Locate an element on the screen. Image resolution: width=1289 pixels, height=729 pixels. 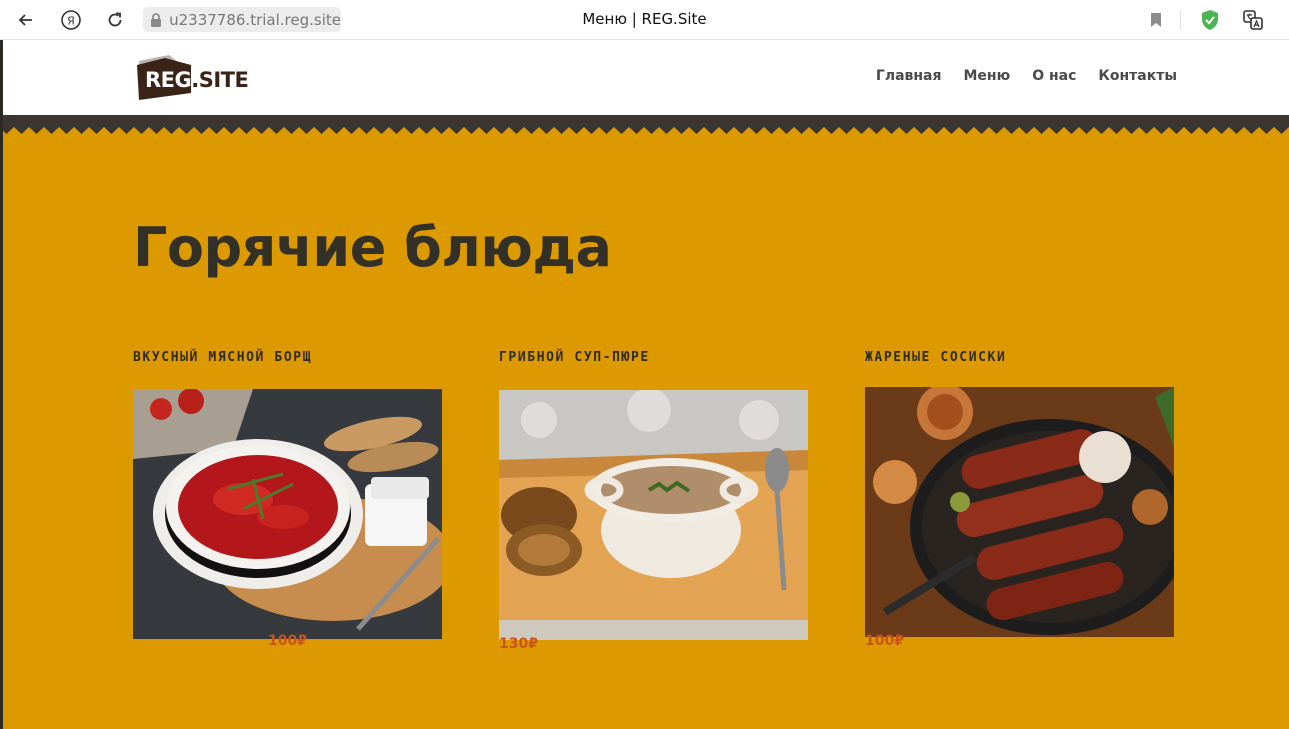
reload-button is located at coordinates (115, 20).